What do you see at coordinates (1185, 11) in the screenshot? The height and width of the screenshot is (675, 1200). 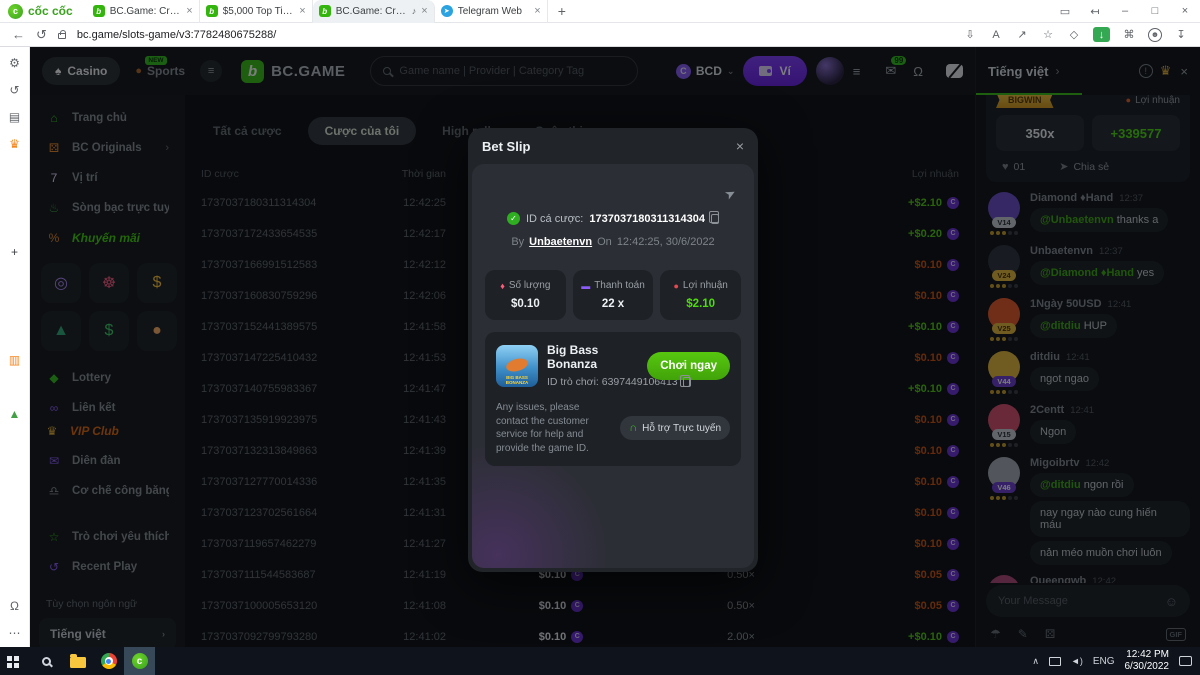 I see `close-button: ×` at bounding box center [1185, 11].